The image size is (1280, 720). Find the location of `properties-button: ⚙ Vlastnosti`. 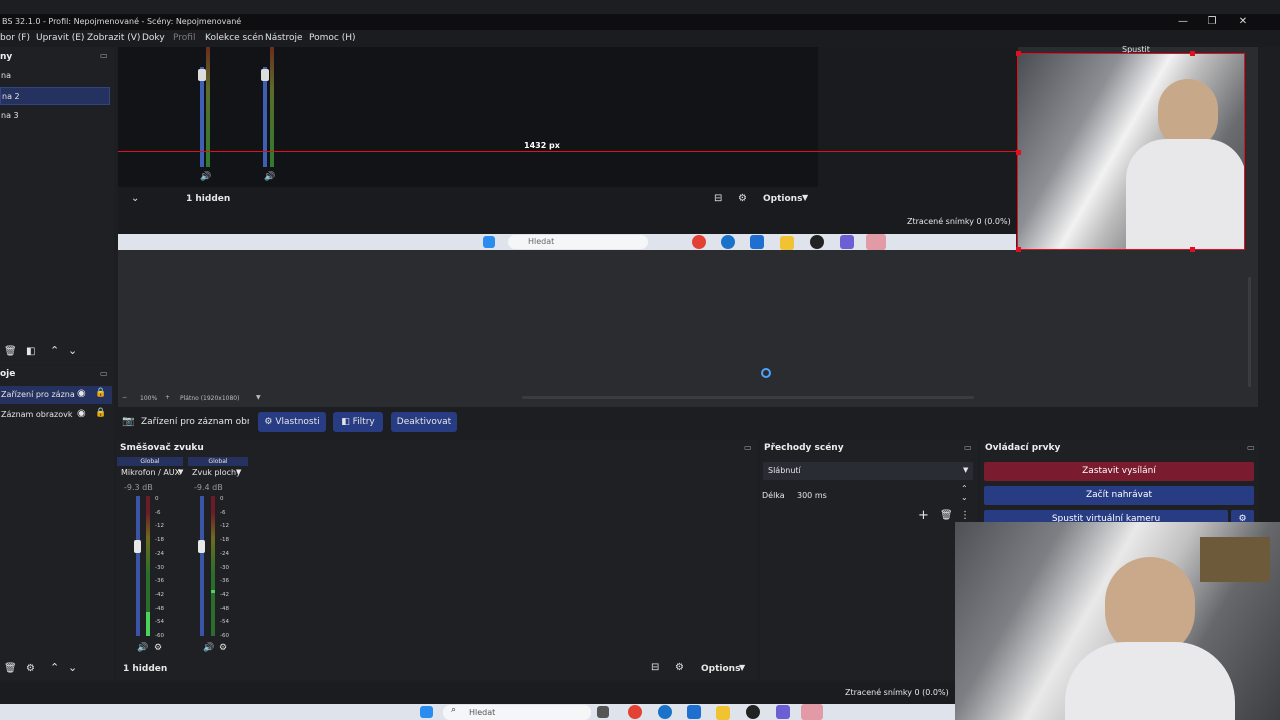

properties-button: ⚙ Vlastnosti is located at coordinates (292, 422).